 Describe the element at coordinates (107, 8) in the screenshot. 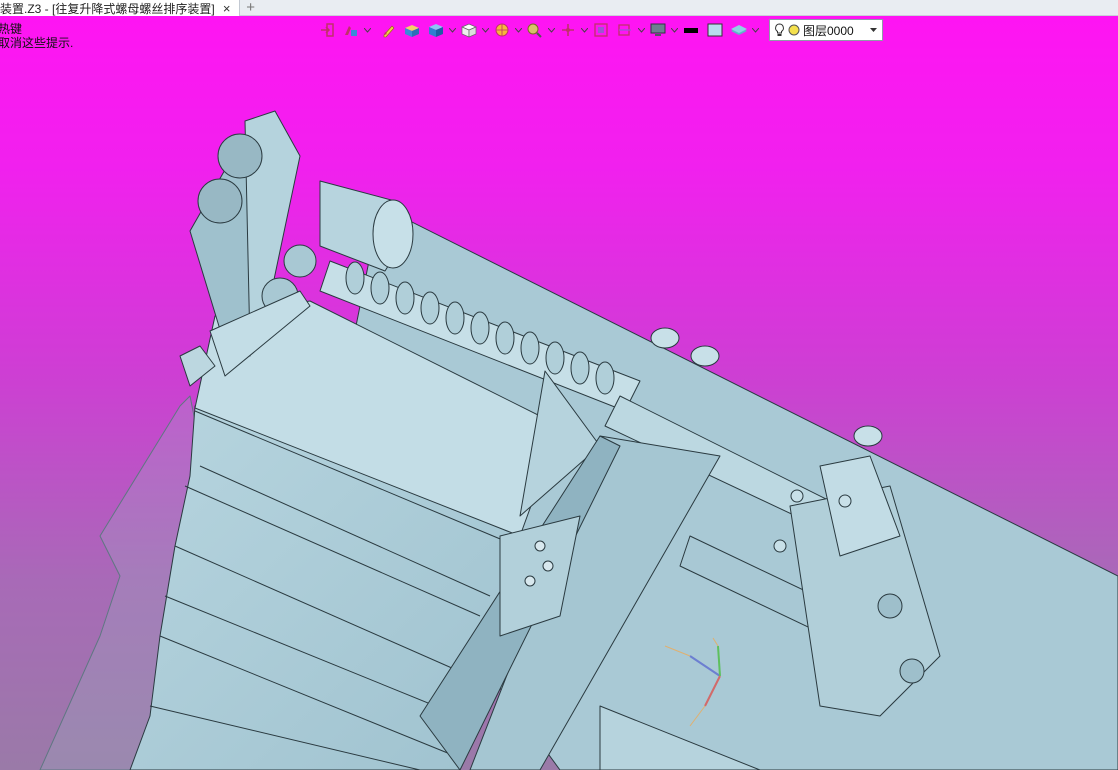

I see `document-tab-title: 装置.Z3 - [往复升降式螺母螺丝排序装置]` at that location.